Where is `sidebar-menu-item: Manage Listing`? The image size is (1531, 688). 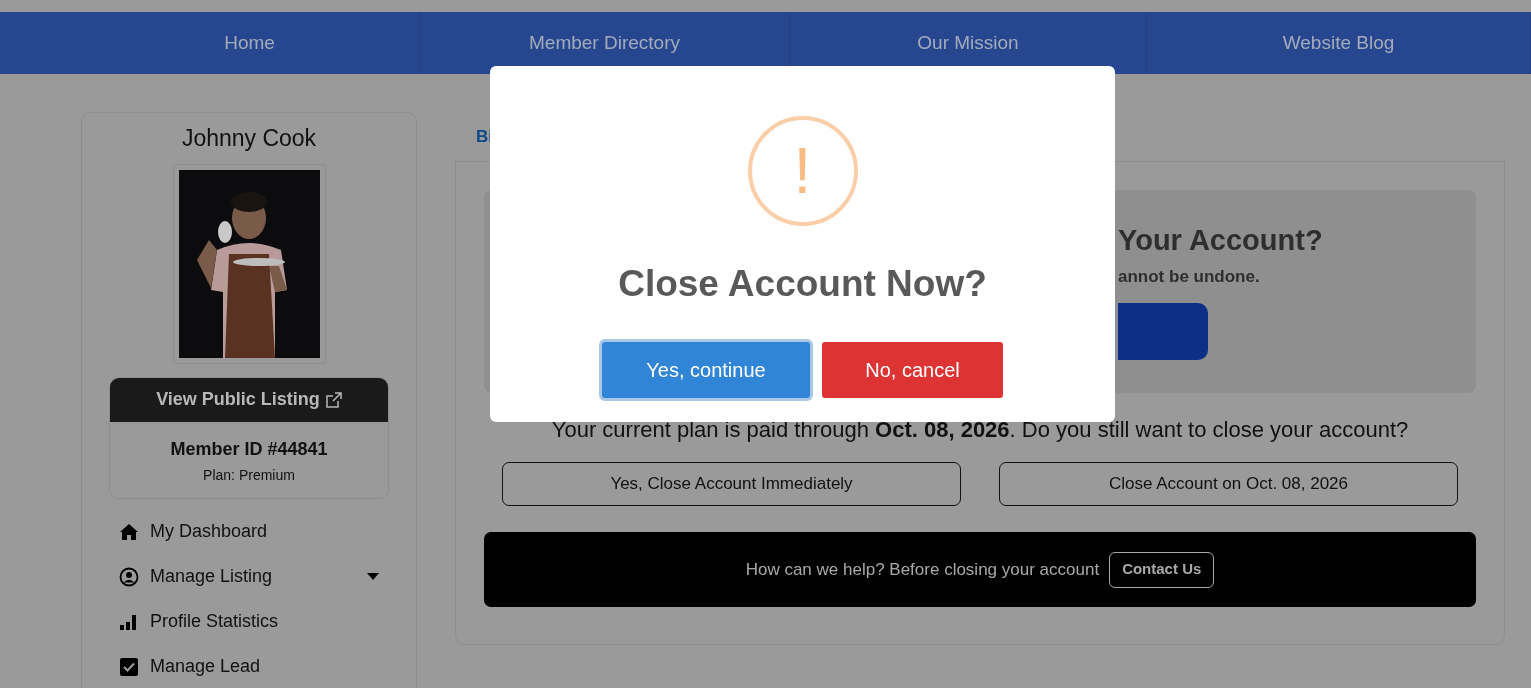 sidebar-menu-item: Manage Listing is located at coordinates (249, 576).